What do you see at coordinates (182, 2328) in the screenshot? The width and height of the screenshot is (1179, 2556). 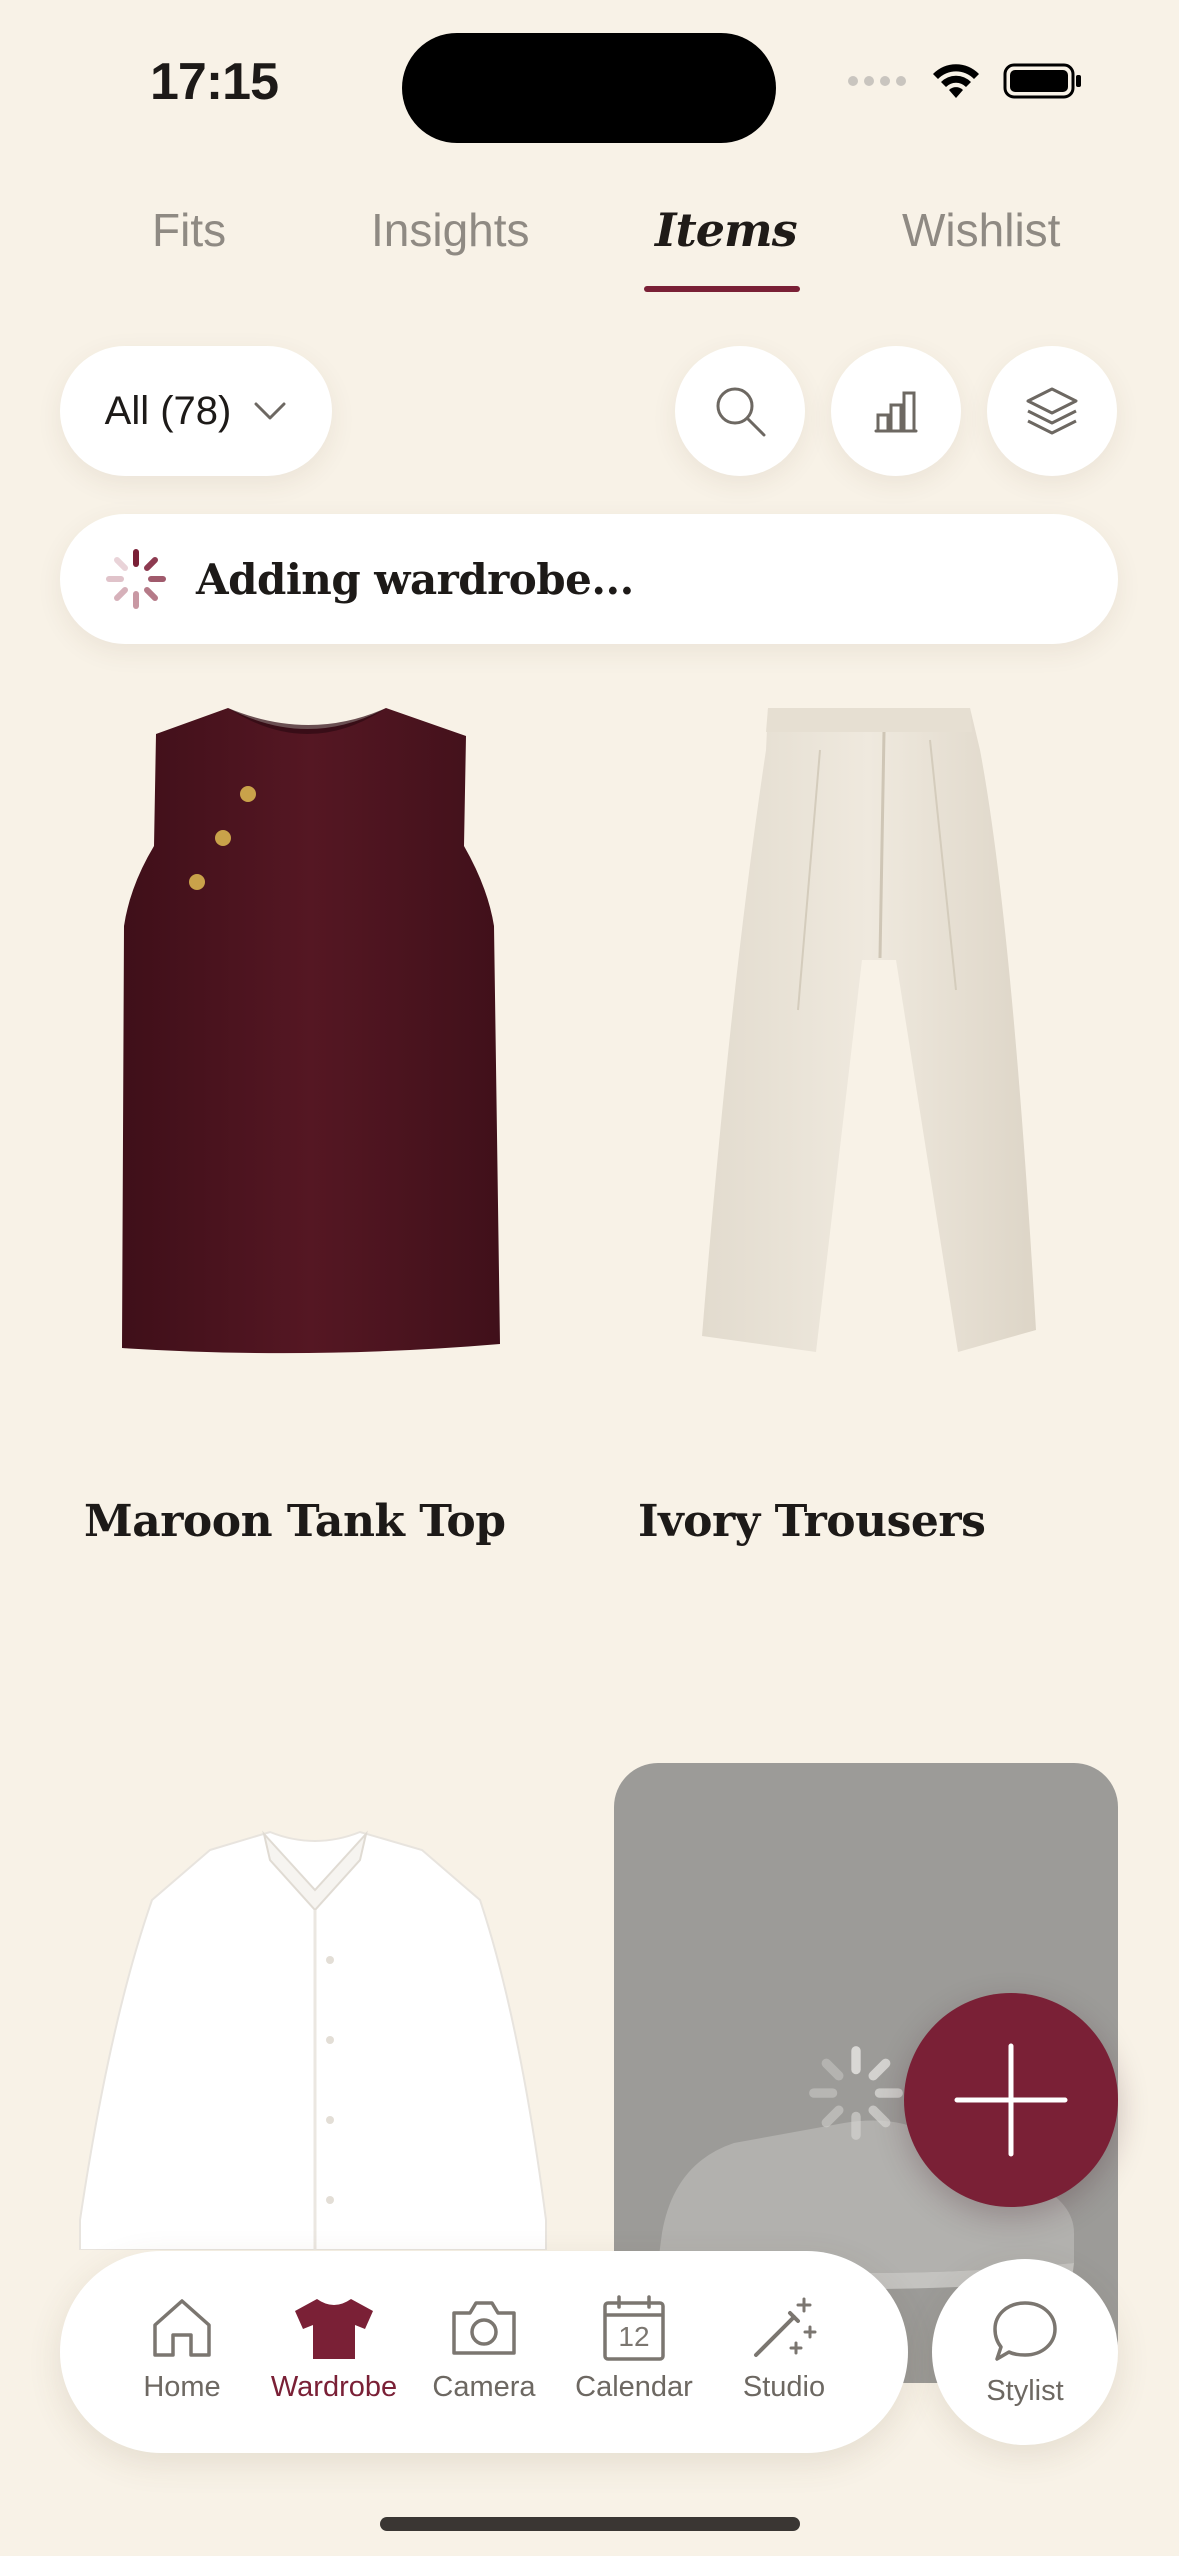 I see `home-icon` at bounding box center [182, 2328].